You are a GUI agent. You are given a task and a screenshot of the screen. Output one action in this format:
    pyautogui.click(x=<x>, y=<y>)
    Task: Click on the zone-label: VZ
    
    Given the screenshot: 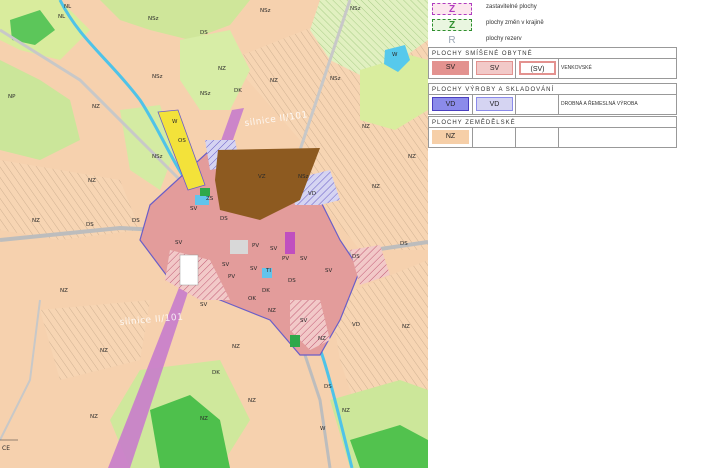 What is the action you would take?
    pyautogui.click(x=262, y=177)
    